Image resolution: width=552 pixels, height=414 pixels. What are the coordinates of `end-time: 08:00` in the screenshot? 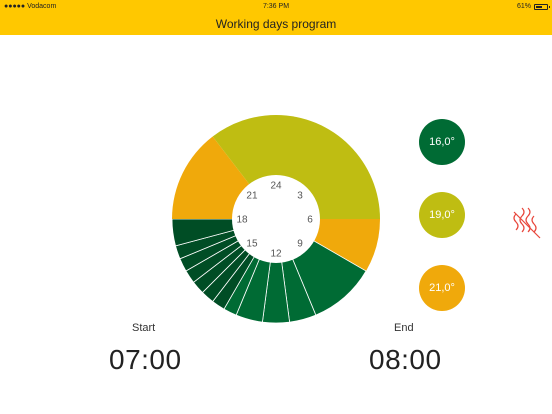 It's located at (405, 360).